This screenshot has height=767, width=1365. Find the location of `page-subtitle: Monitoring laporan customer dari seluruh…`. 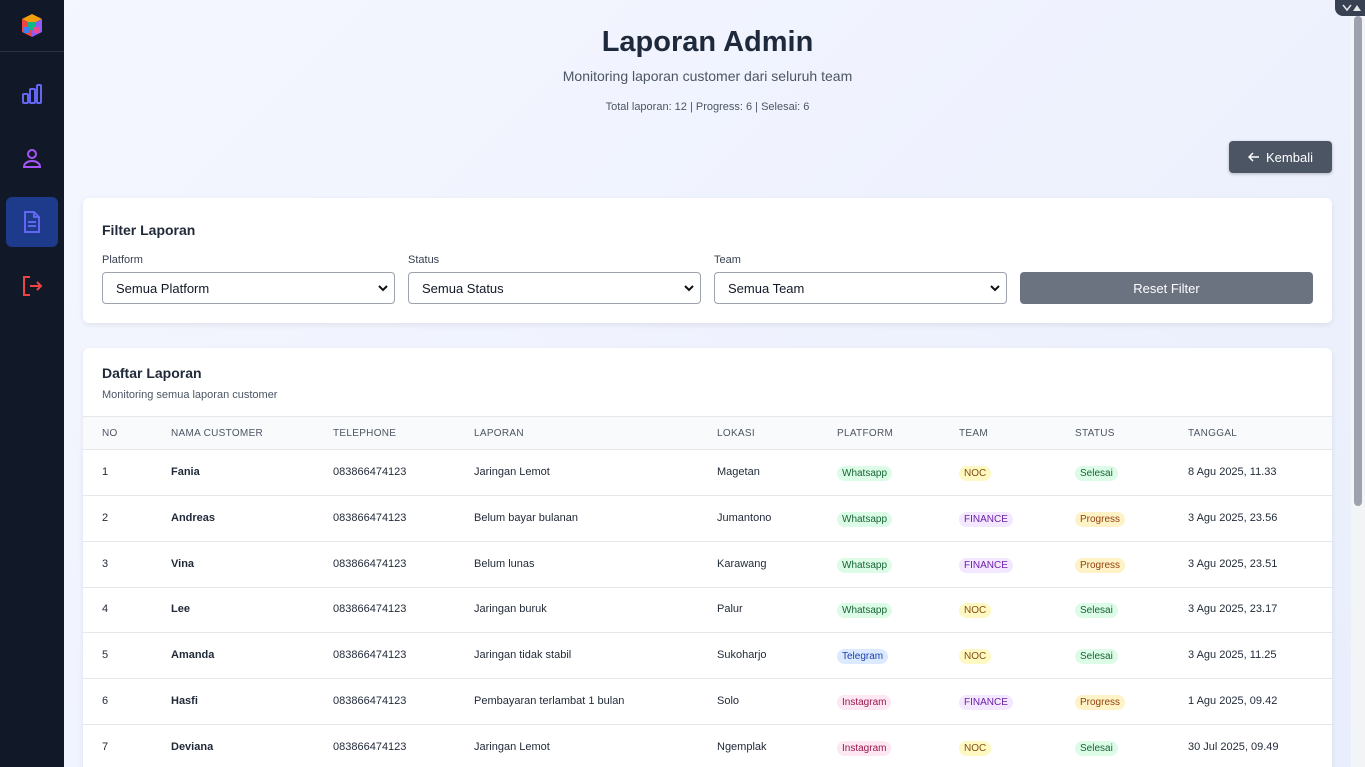

page-subtitle: Monitoring laporan customer dari seluruh… is located at coordinates (707, 76).